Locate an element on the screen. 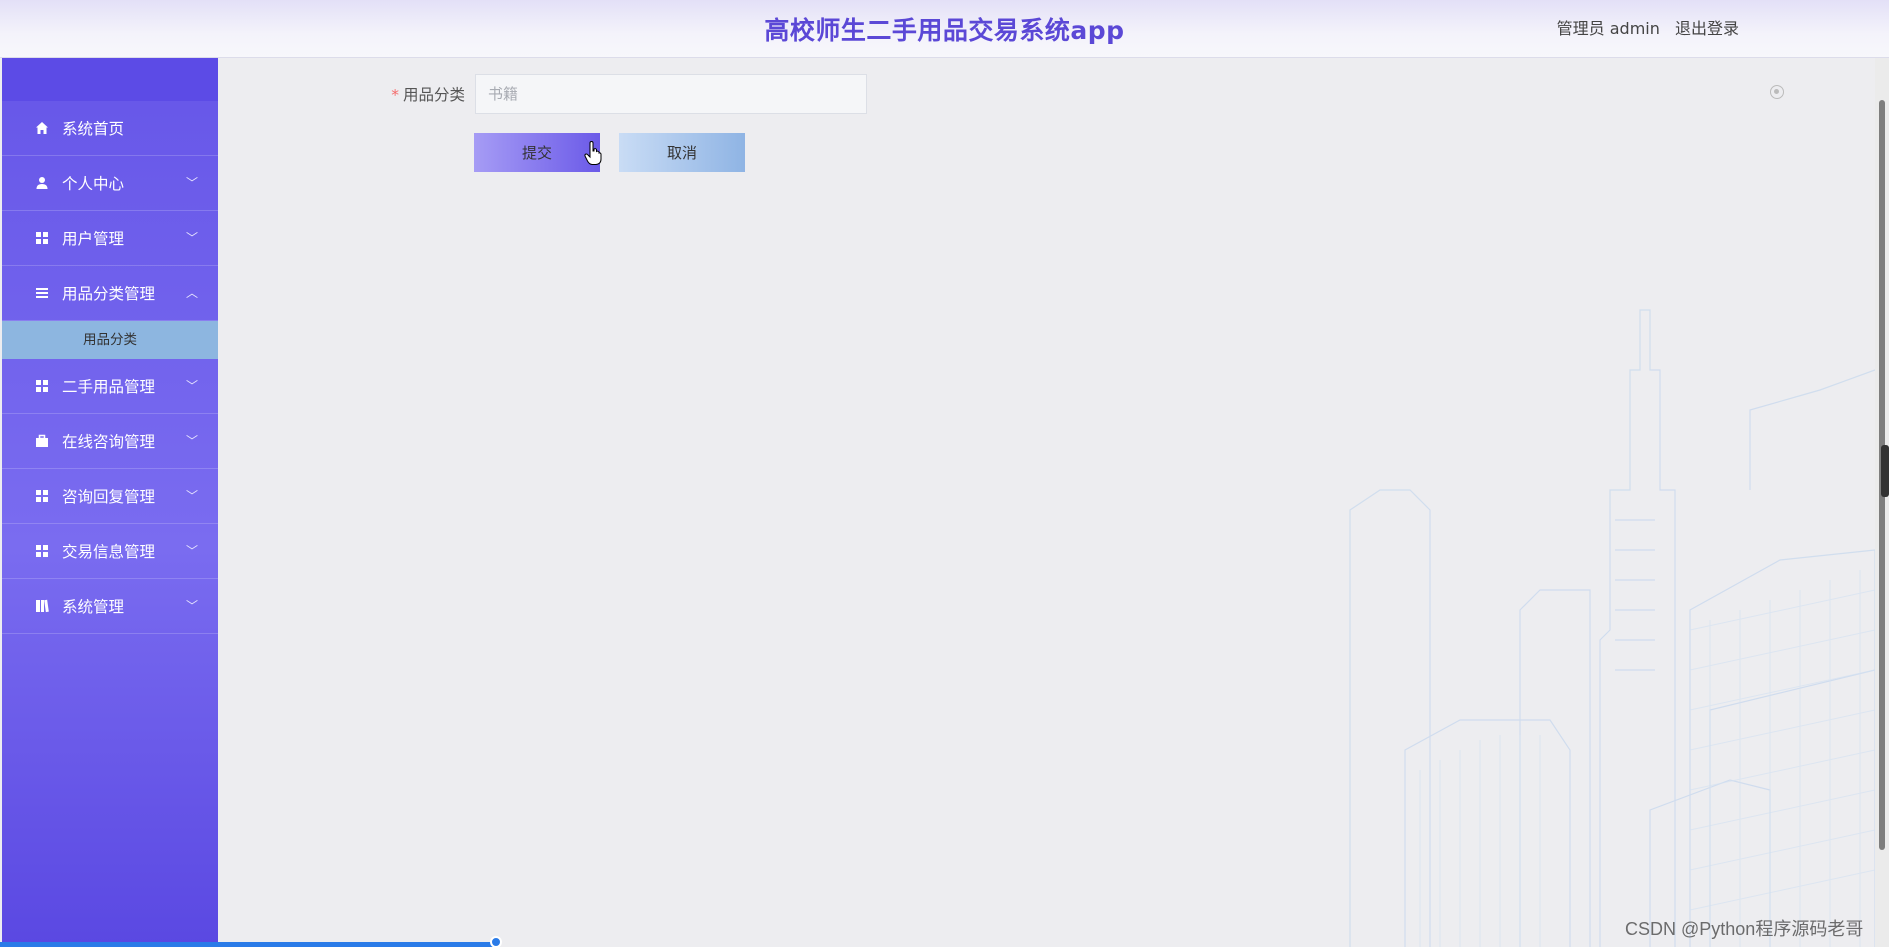 The image size is (1889, 947). category-input is located at coordinates (671, 94).